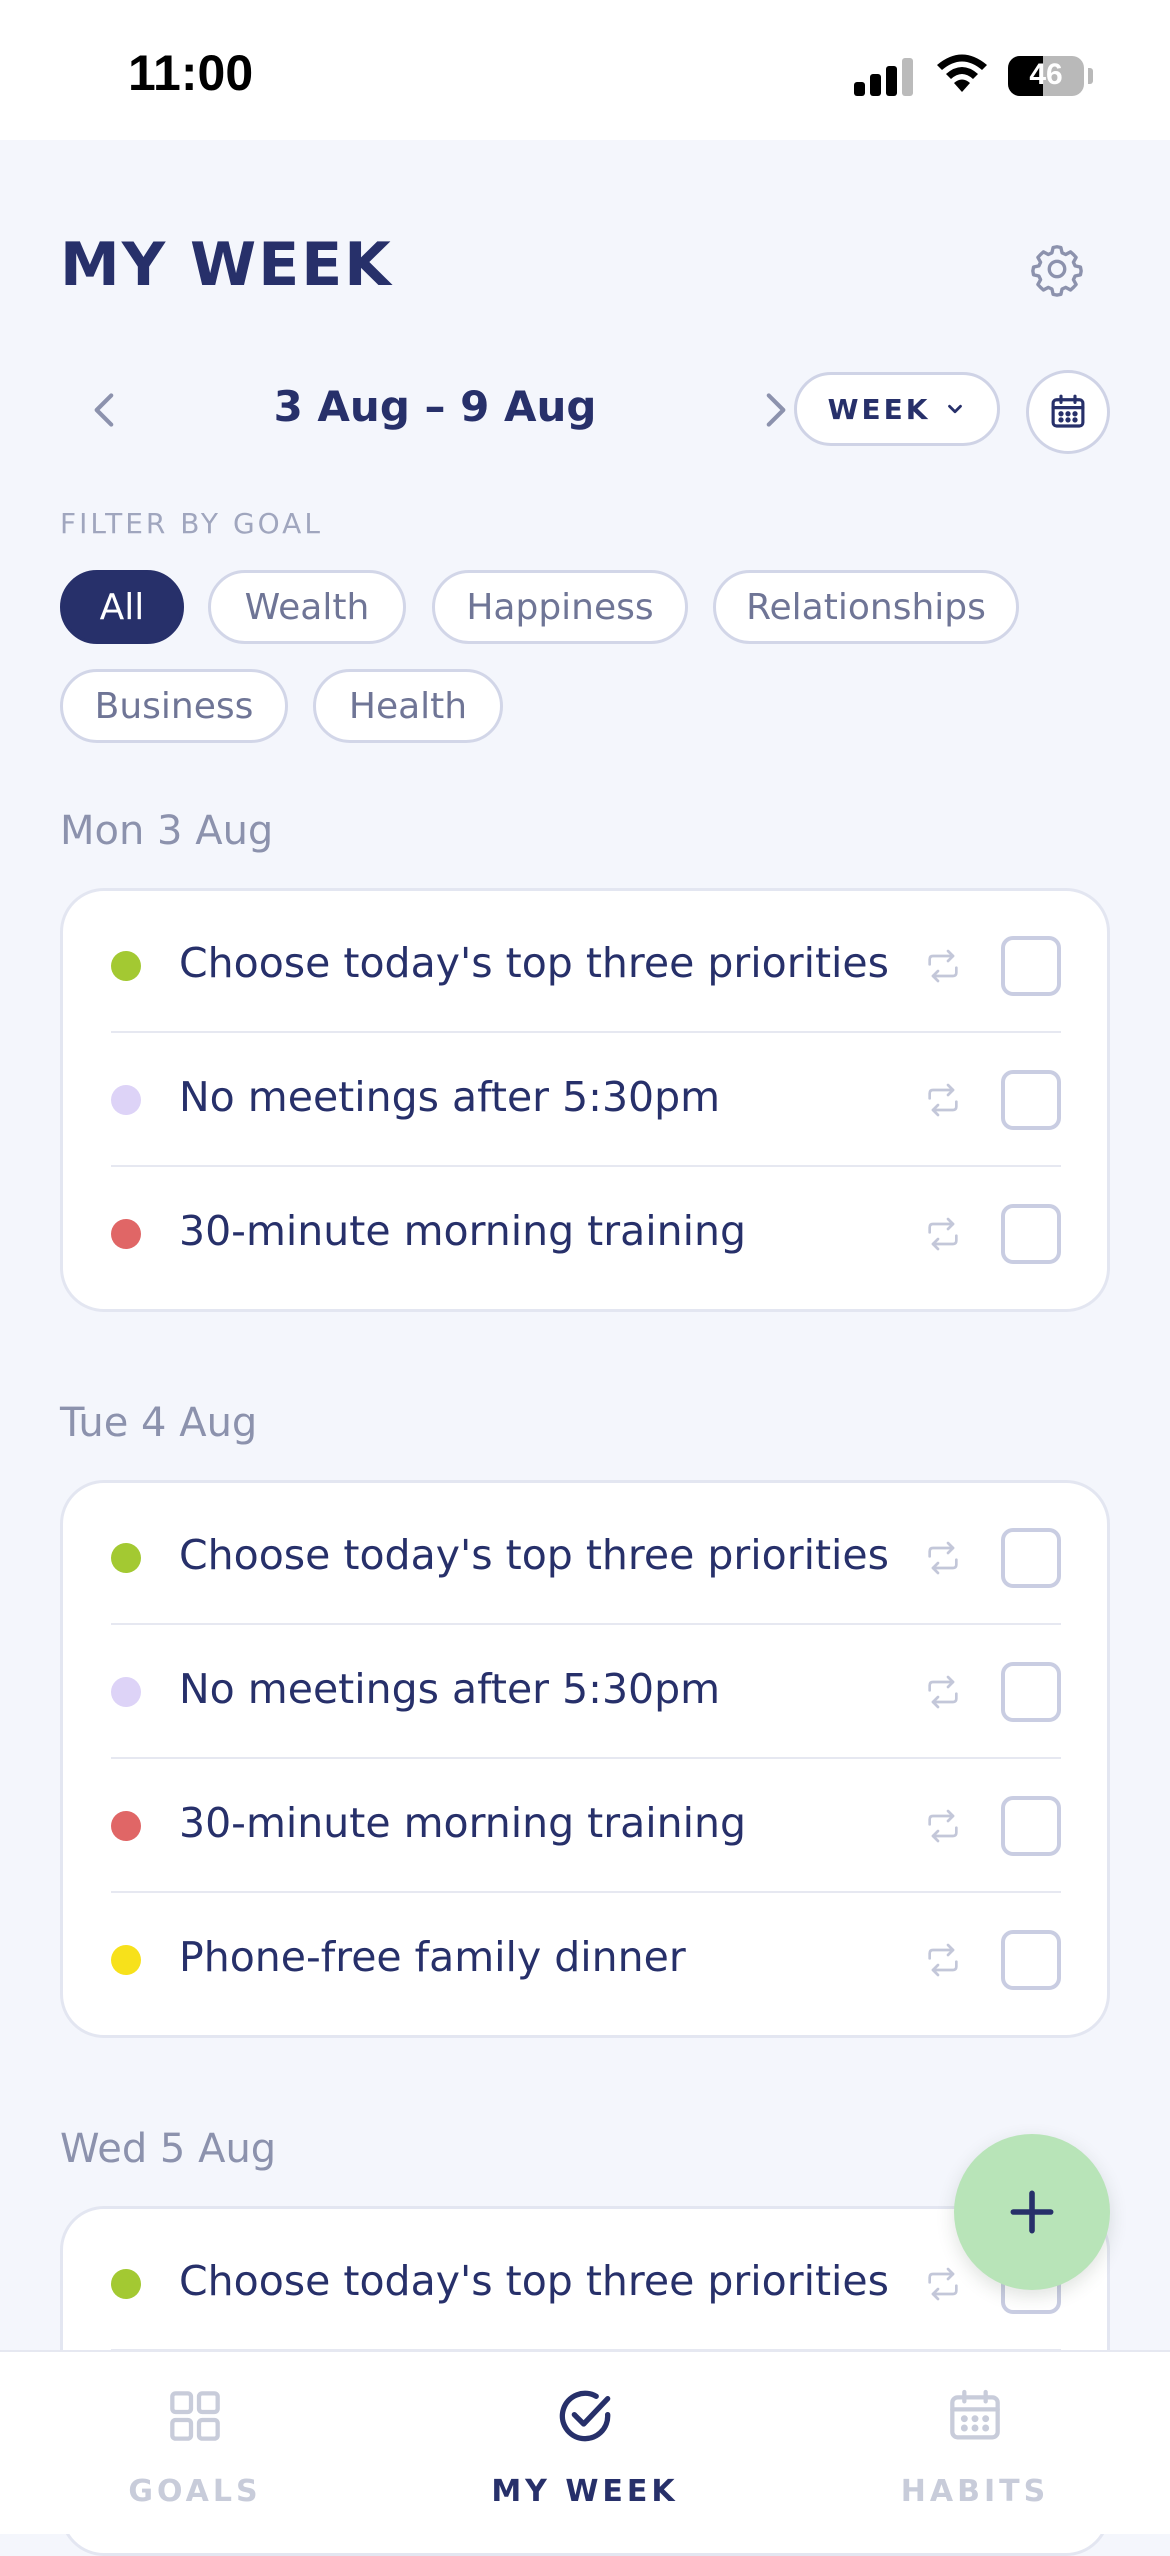 This screenshot has width=1170, height=2556. I want to click on chevron-left-icon, so click(105, 410).